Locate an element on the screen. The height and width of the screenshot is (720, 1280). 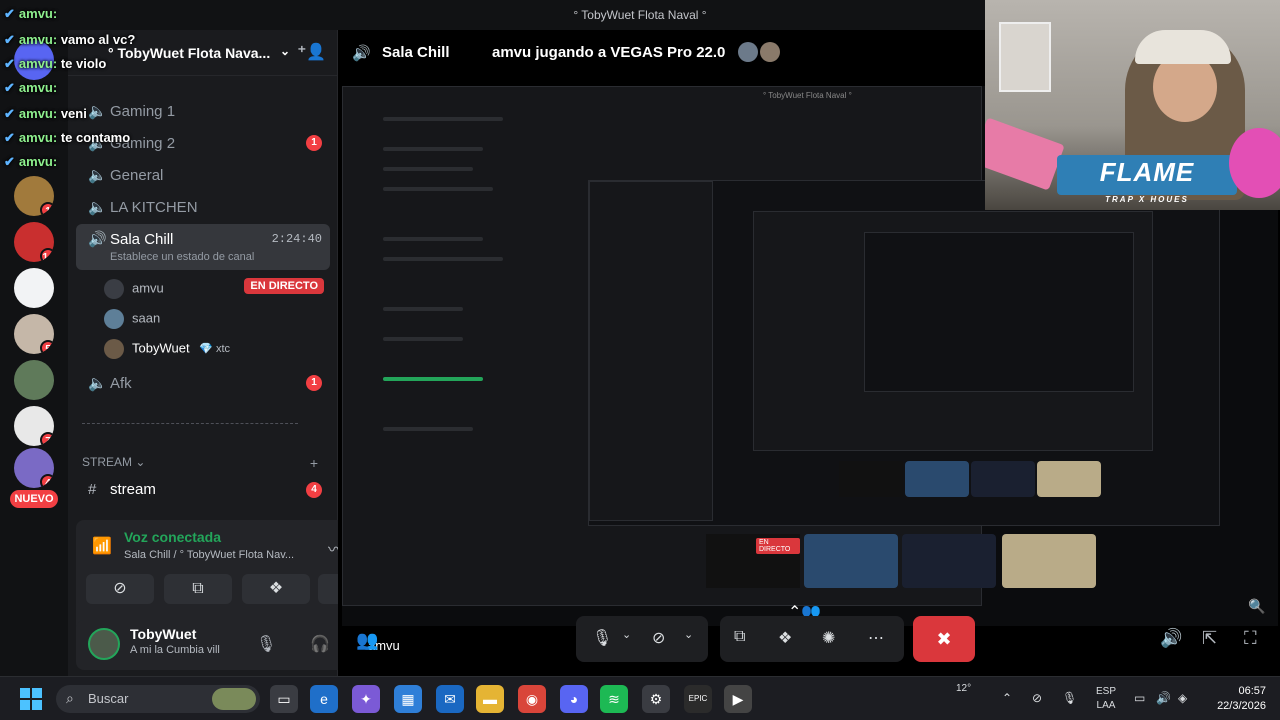
popout-icon: ⇱ is located at coordinates (1209, 638).